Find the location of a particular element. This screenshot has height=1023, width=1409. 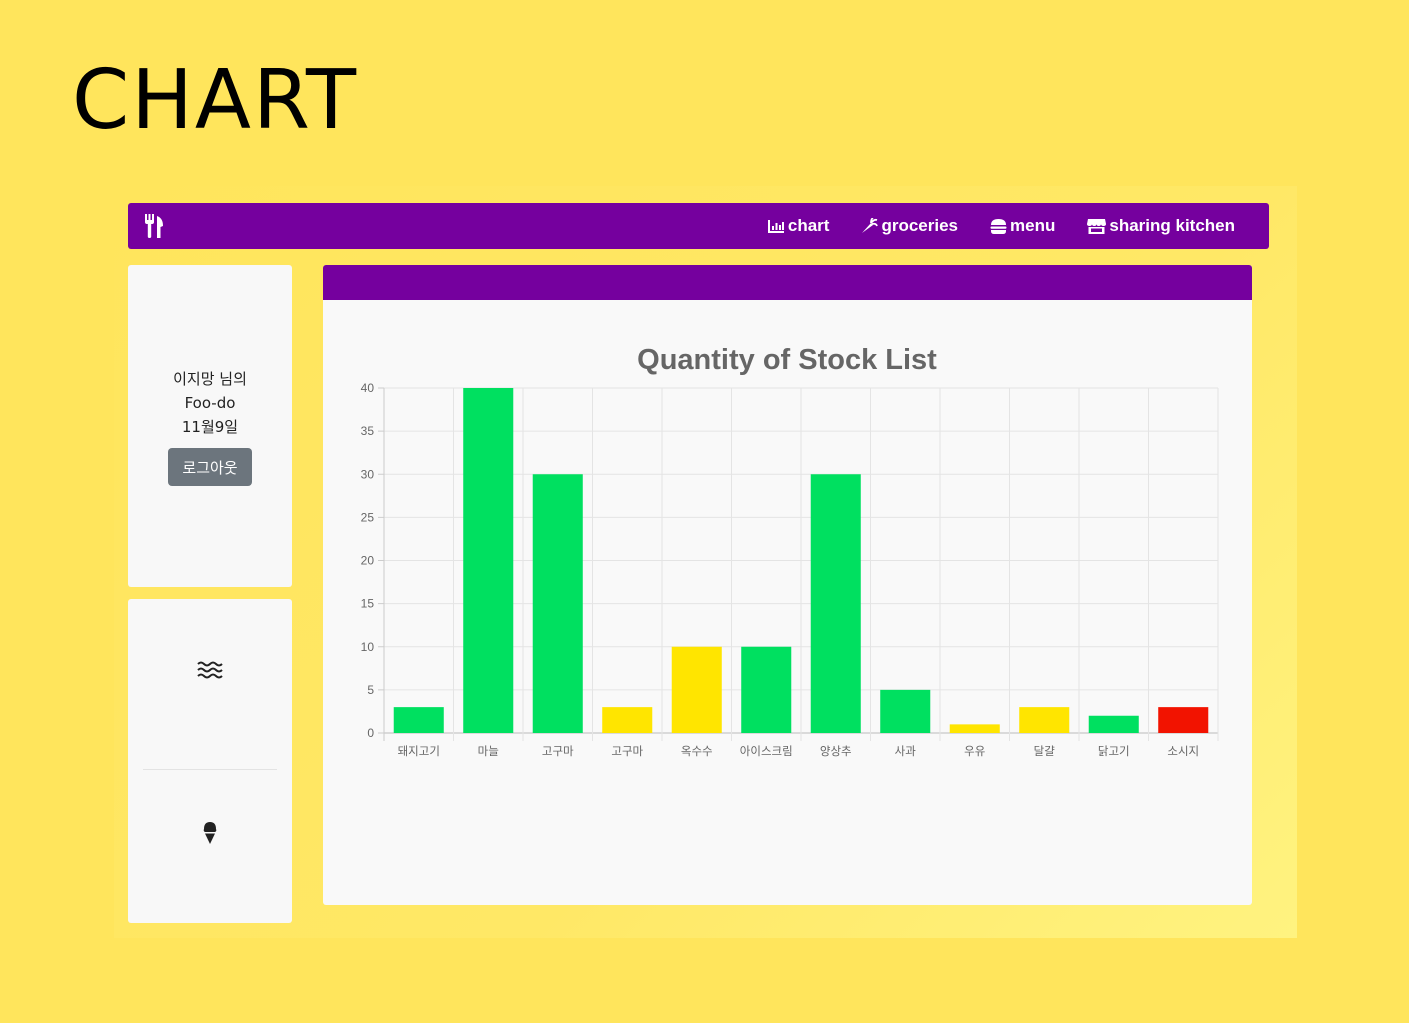

top-navbar: chart groceries menu sharing kitchen is located at coordinates (698, 226).